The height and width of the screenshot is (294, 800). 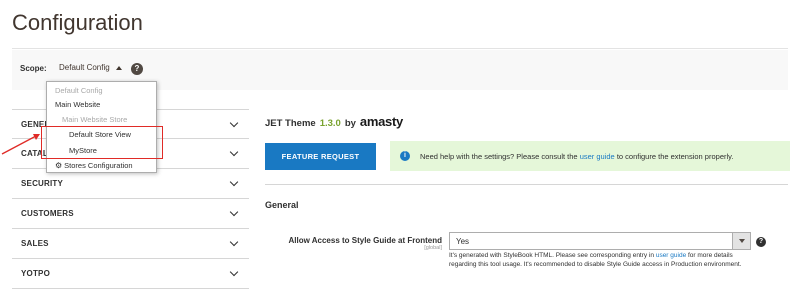 What do you see at coordinates (47, 213) in the screenshot?
I see `sidebar-item-label: CUSTOMERS` at bounding box center [47, 213].